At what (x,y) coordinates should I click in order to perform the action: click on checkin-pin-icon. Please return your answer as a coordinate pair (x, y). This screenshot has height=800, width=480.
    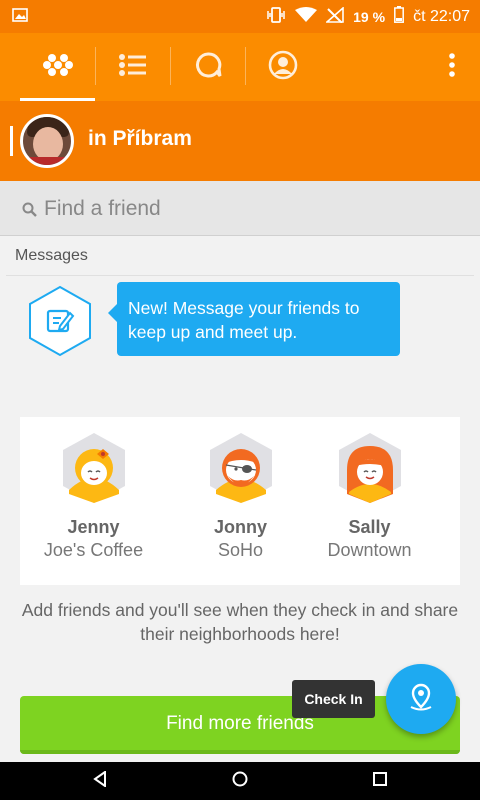
    Looking at the image, I should click on (421, 699).